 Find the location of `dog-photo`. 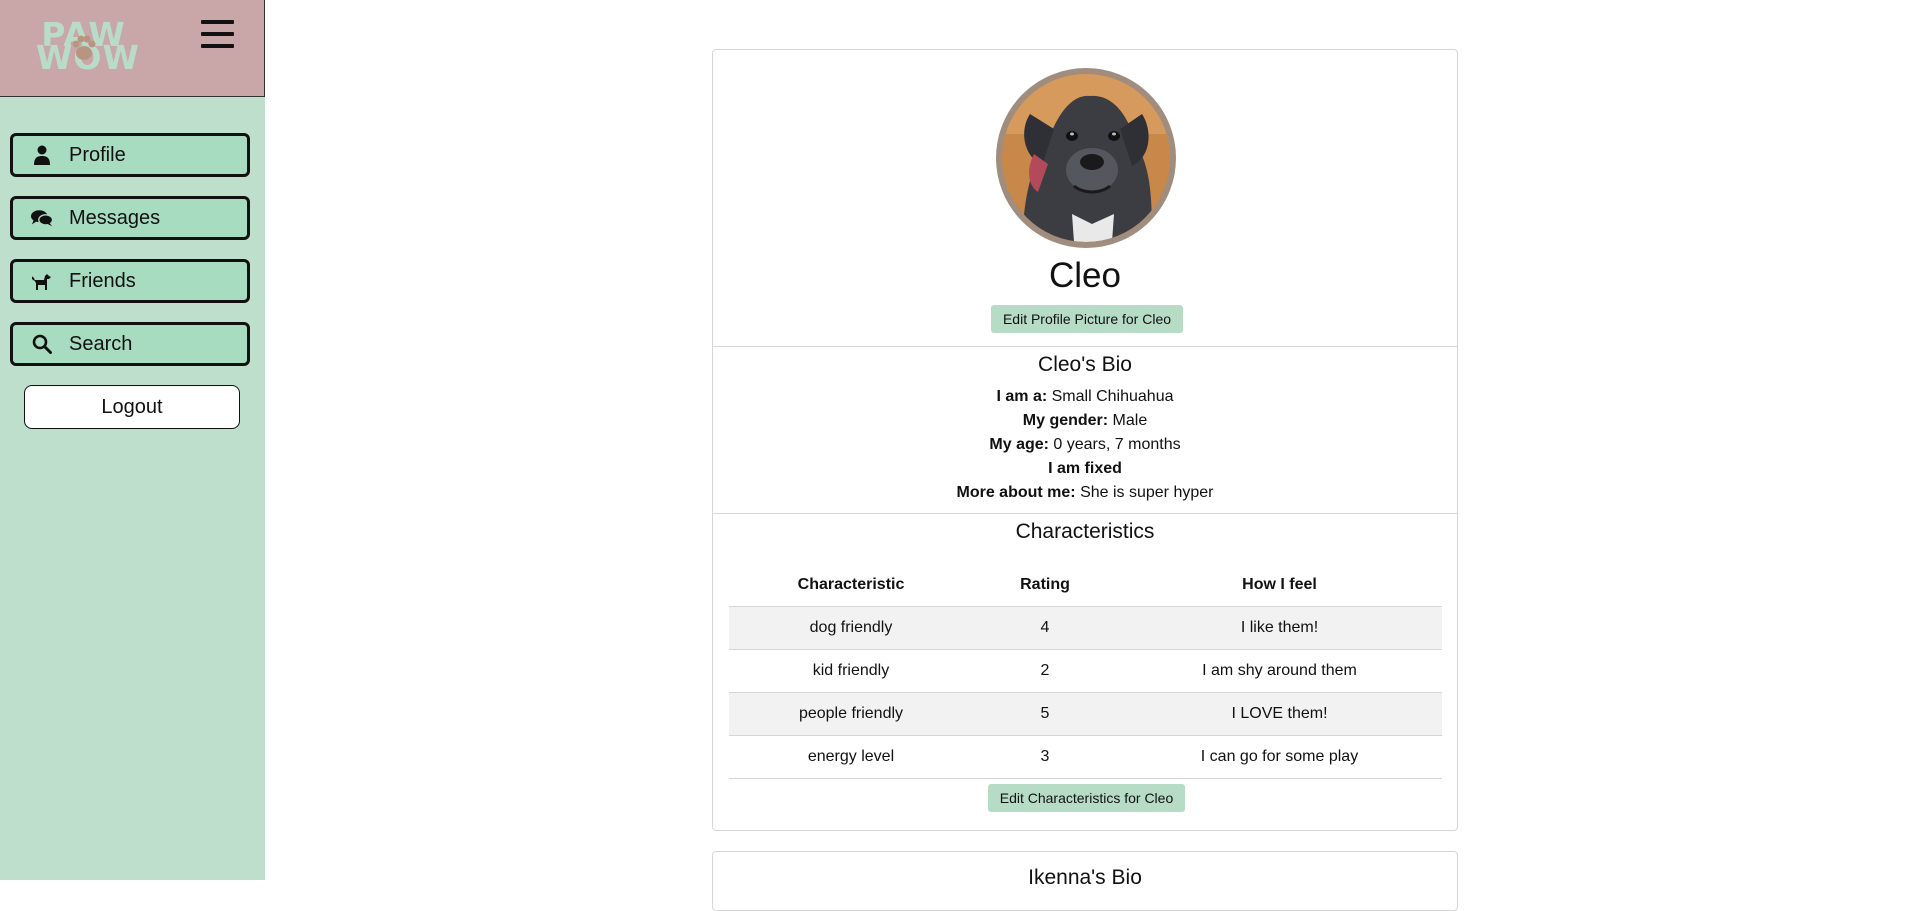

dog-photo is located at coordinates (1086, 158).